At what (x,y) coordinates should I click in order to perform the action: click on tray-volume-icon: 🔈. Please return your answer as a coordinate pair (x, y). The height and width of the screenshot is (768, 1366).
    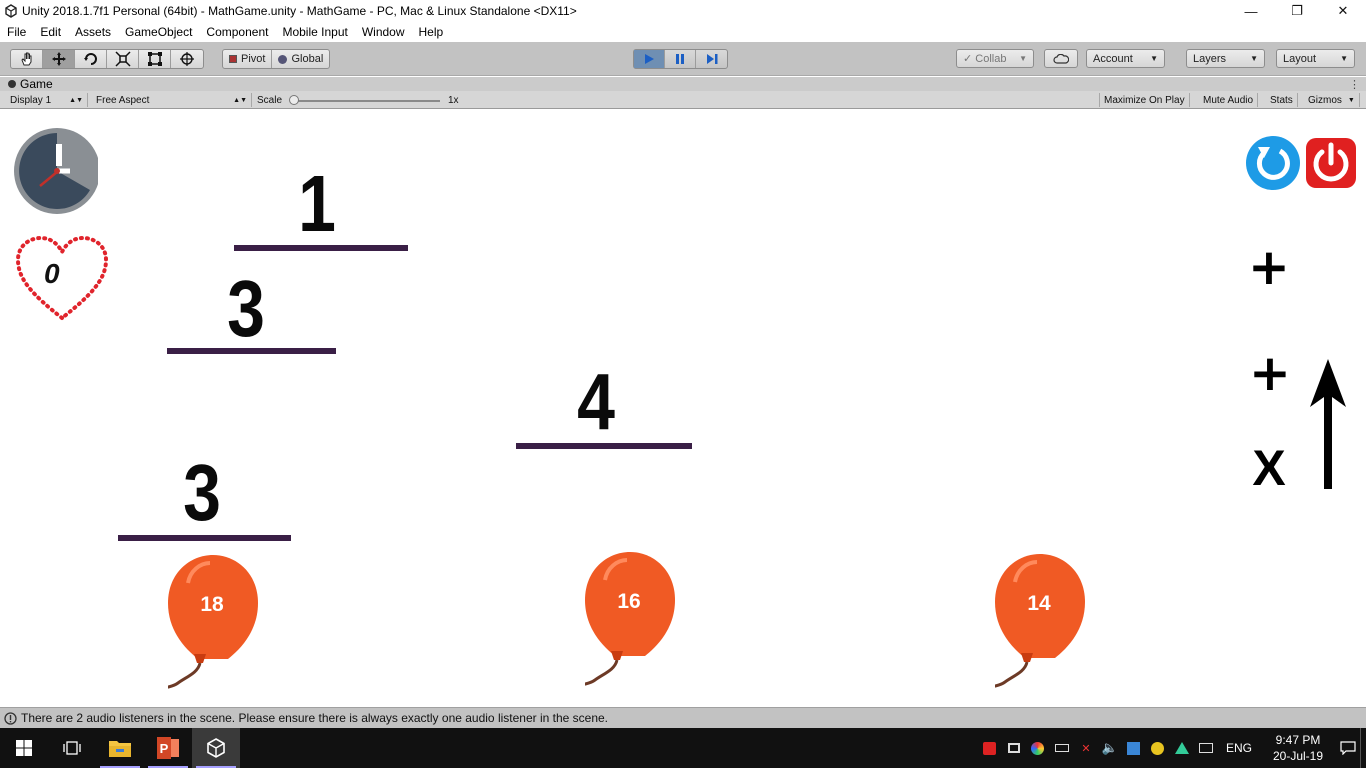
    Looking at the image, I should click on (1110, 748).